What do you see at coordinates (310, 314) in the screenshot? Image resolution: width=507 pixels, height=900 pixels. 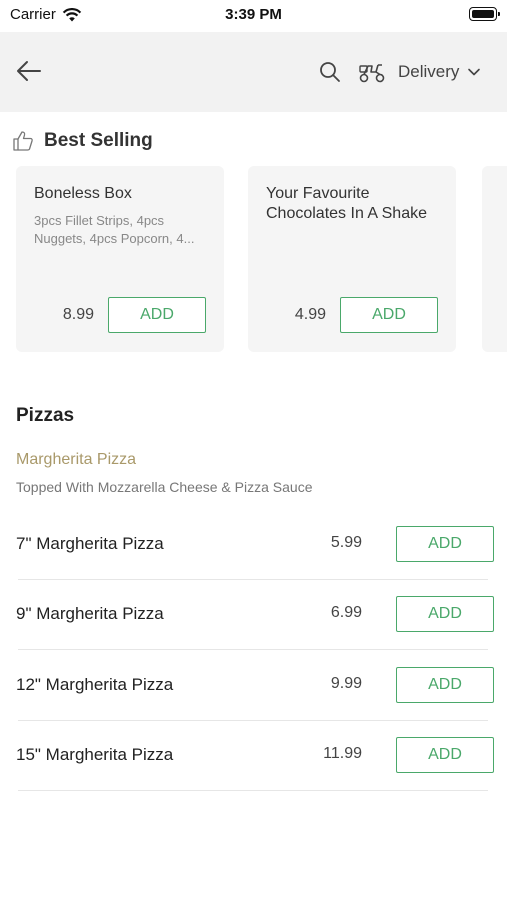 I see `product-price: 4.99` at bounding box center [310, 314].